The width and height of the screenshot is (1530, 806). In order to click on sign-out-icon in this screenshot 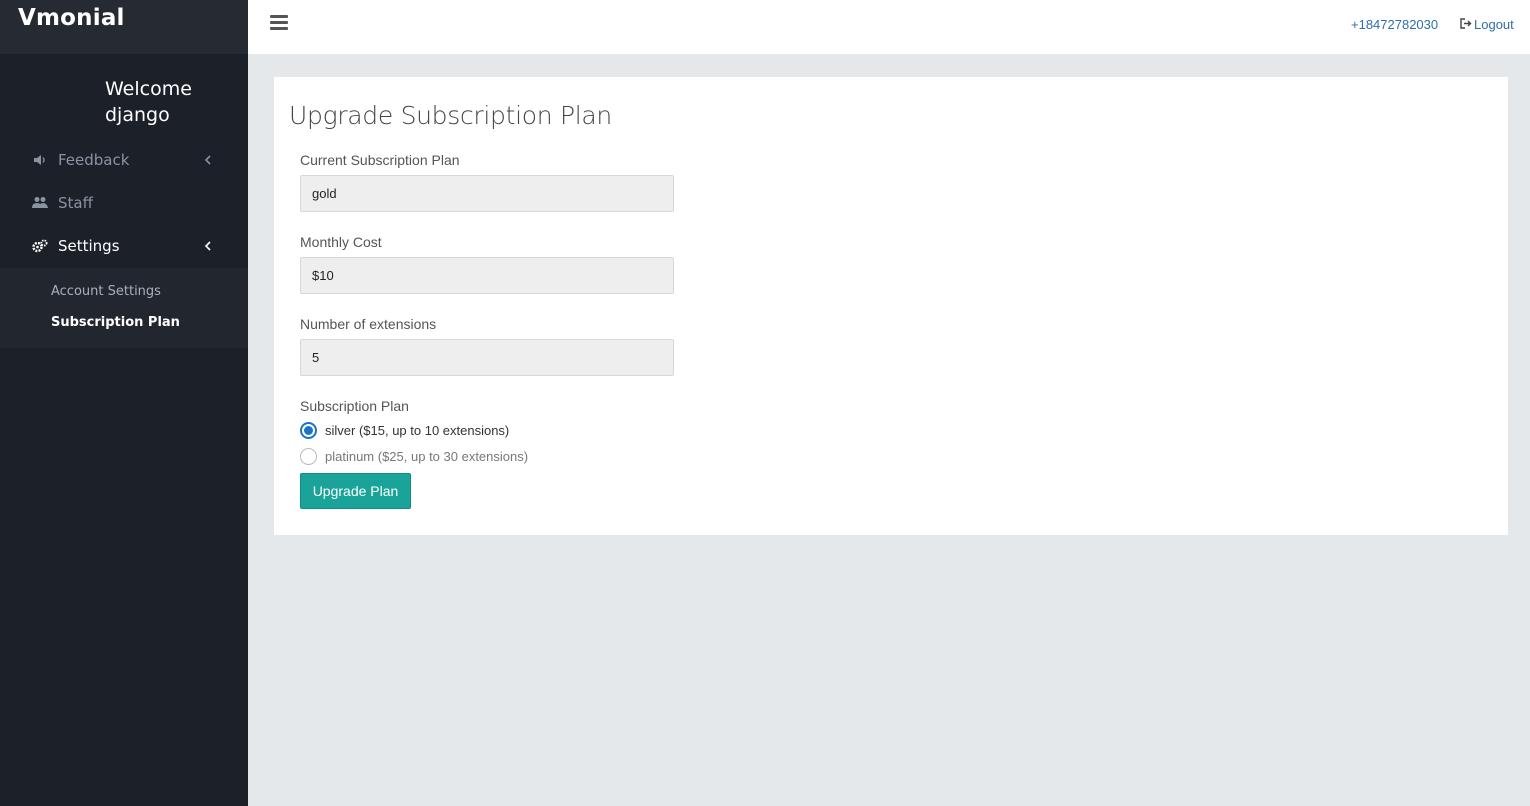, I will do `click(1466, 24)`.